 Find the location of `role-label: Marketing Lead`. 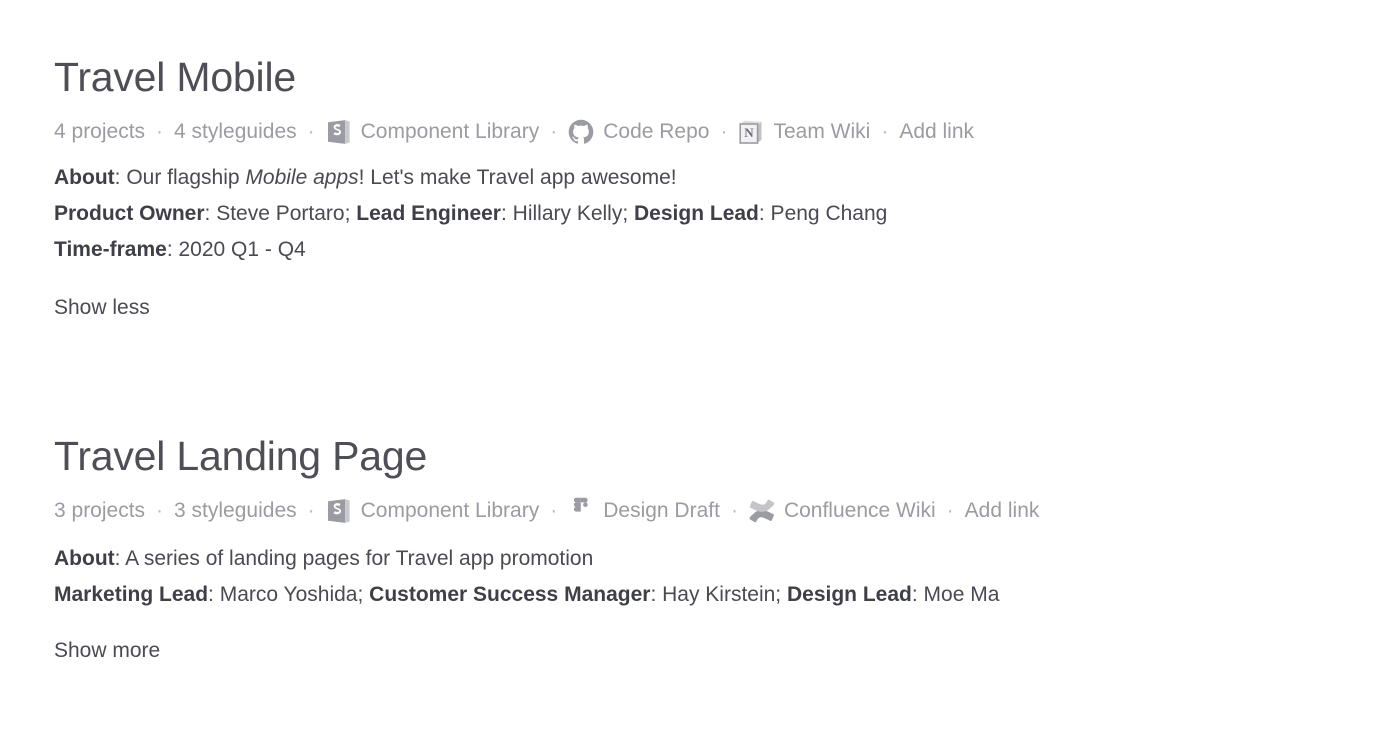

role-label: Marketing Lead is located at coordinates (131, 595).